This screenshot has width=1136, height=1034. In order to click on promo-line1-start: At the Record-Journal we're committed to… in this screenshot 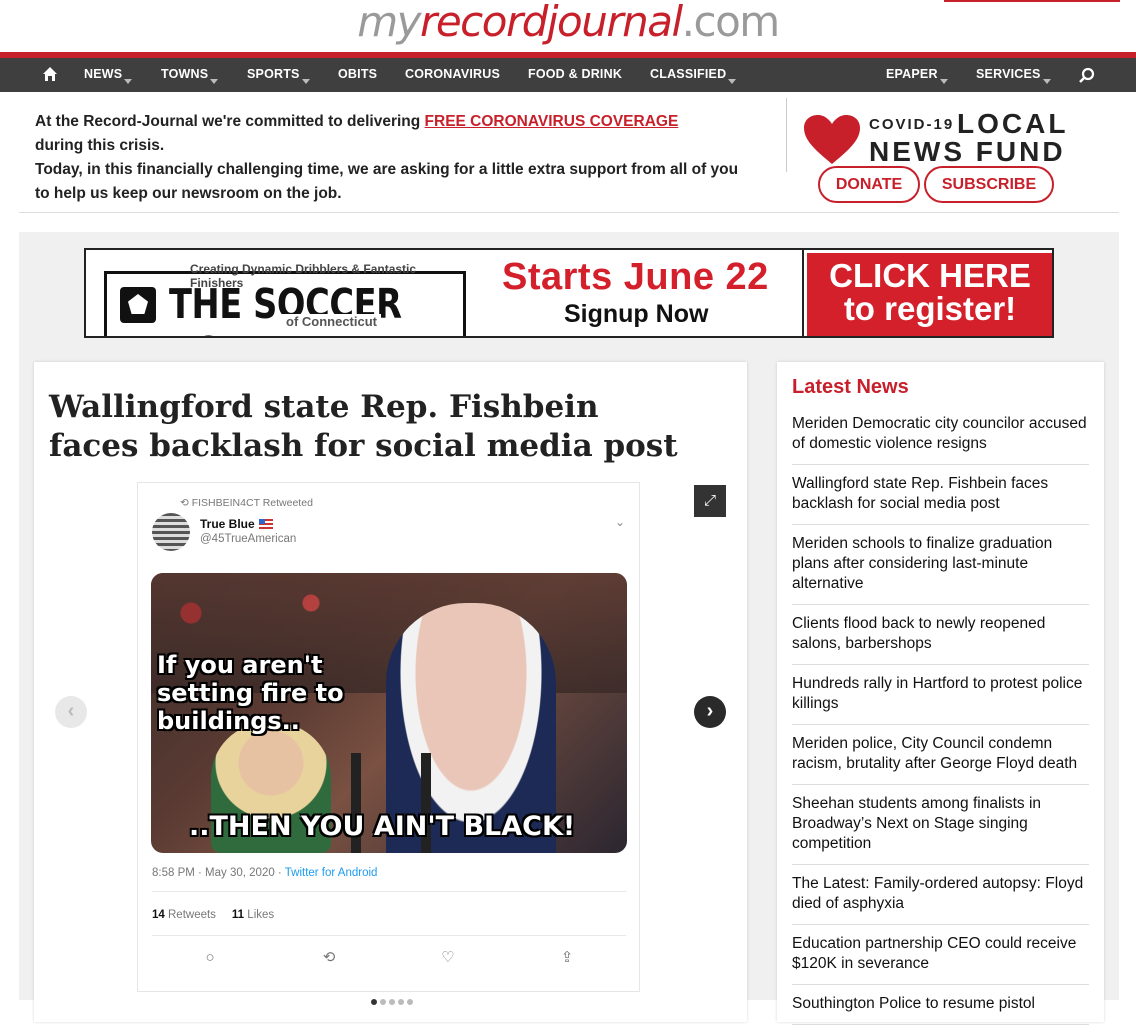, I will do `click(230, 121)`.